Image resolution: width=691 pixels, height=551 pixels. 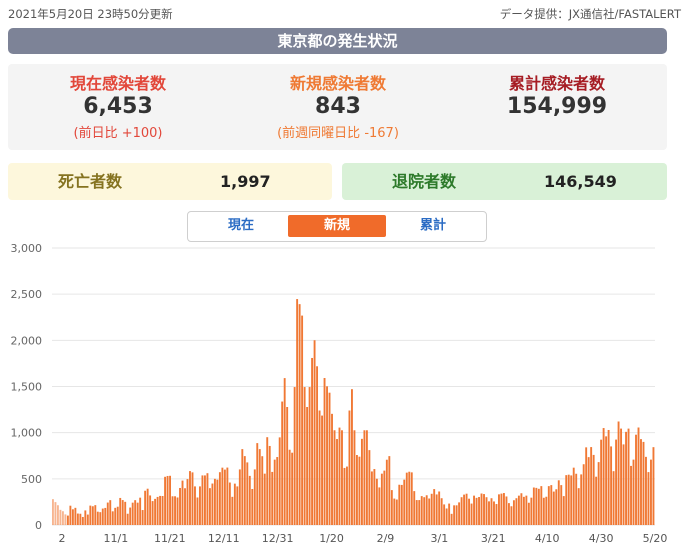 What do you see at coordinates (337, 226) in the screenshot?
I see `tab-new: 新規` at bounding box center [337, 226].